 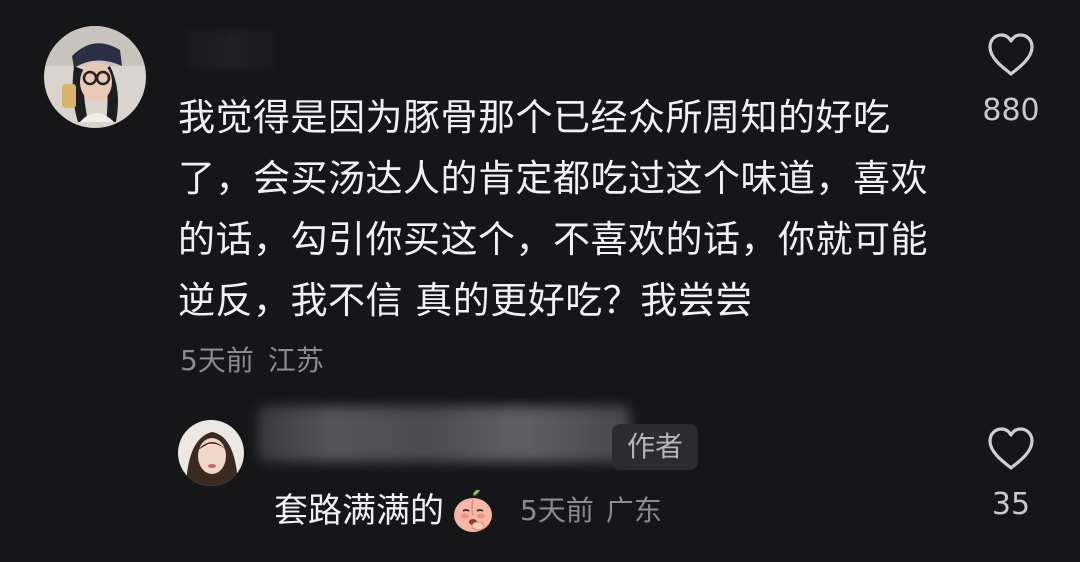 What do you see at coordinates (1011, 81) in the screenshot?
I see `comment-like-button: 880` at bounding box center [1011, 81].